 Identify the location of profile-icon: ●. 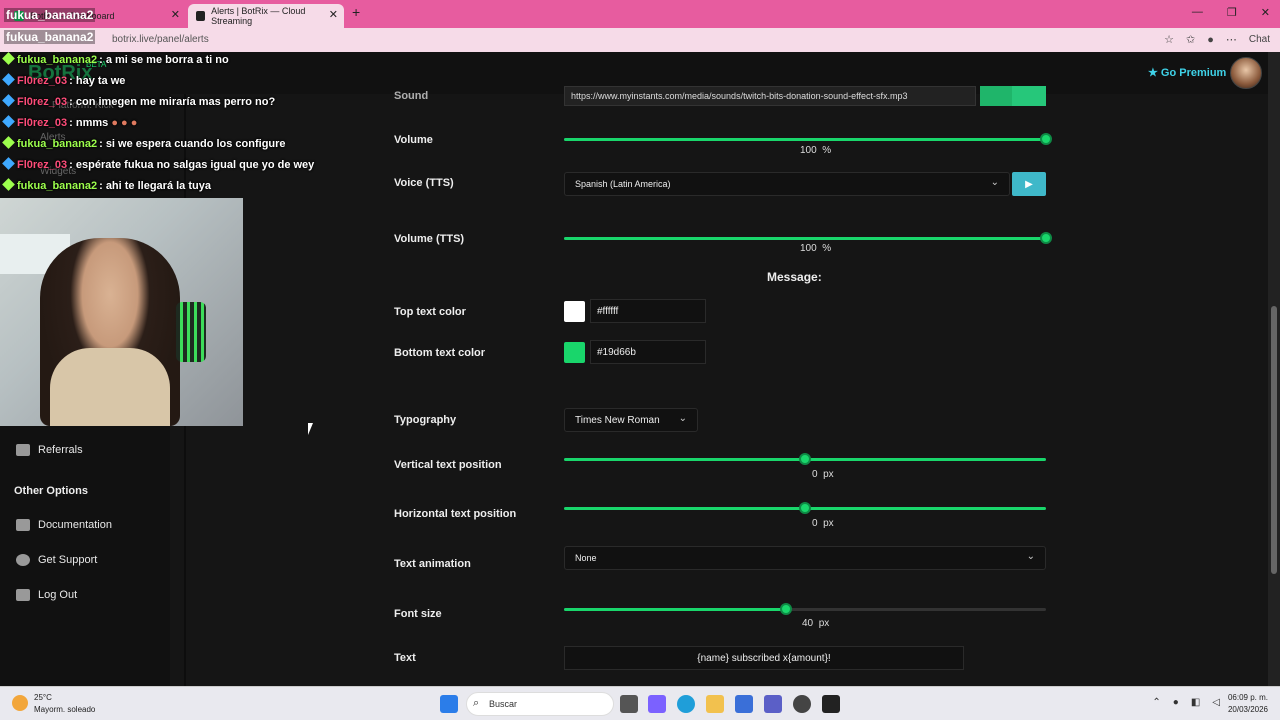
(1210, 40).